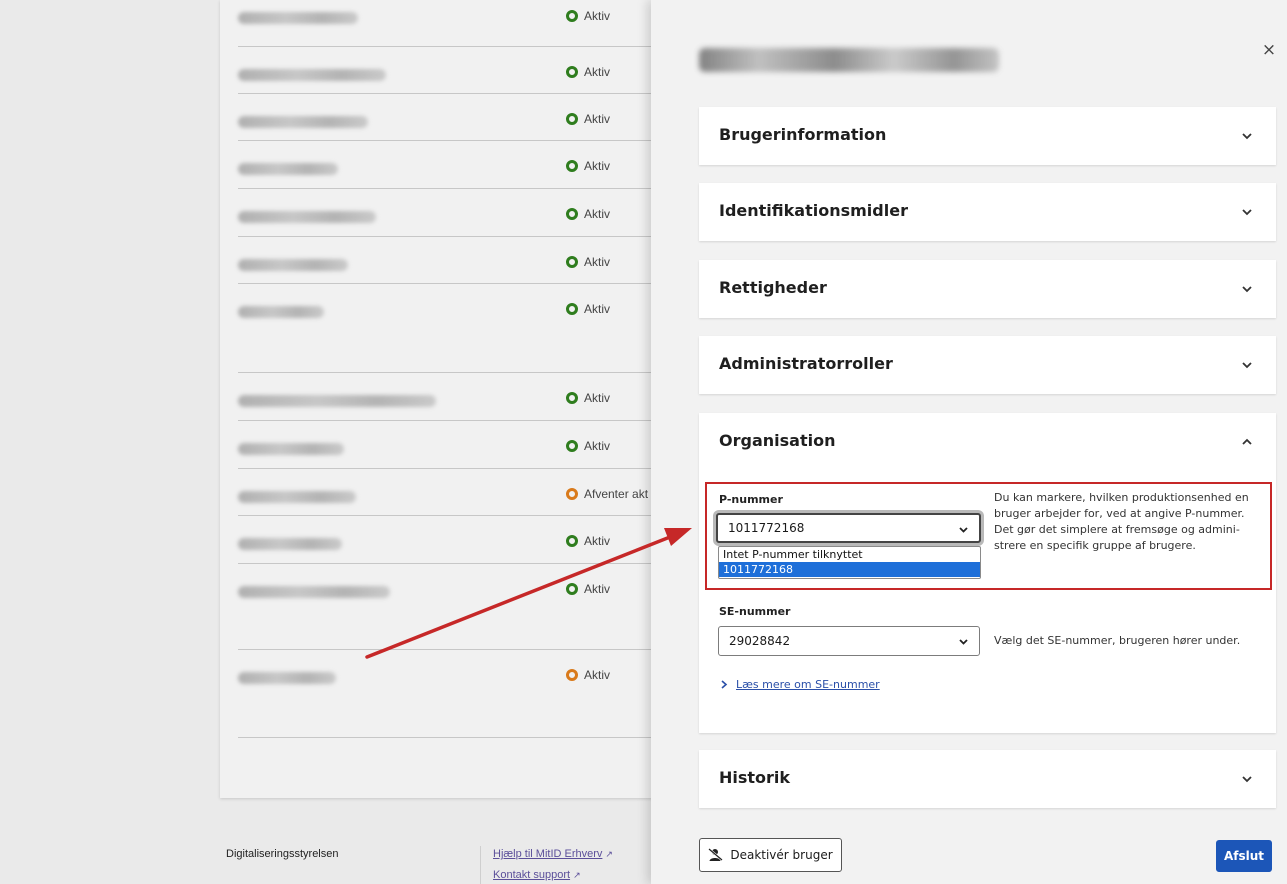 The image size is (1287, 884). Describe the element at coordinates (849, 641) in the screenshot. I see `se-number-select: 29028842` at that location.